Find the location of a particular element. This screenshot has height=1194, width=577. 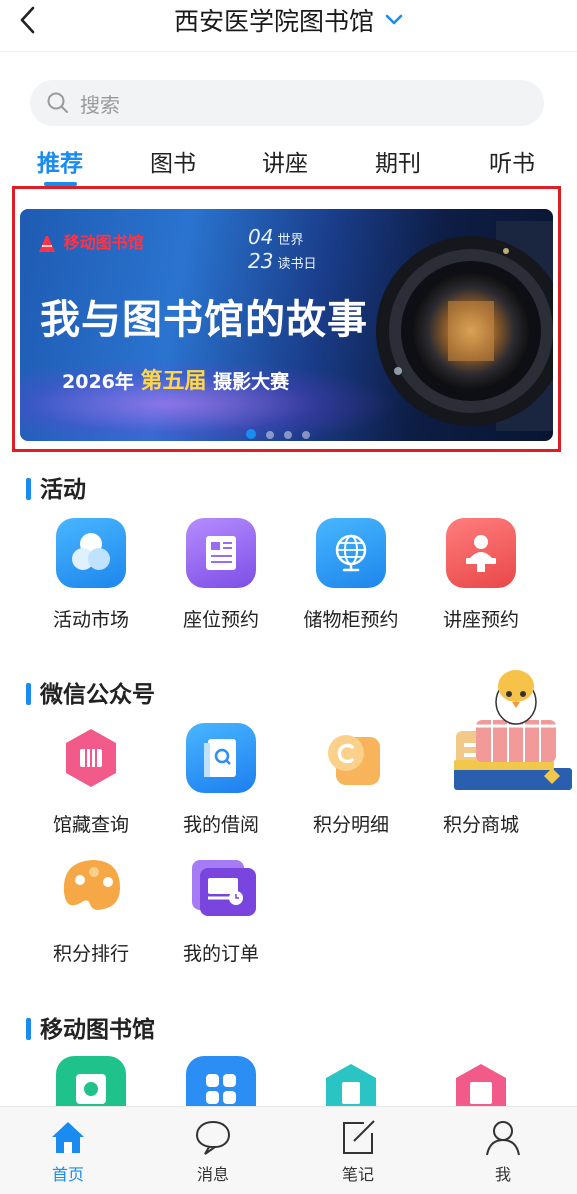

library-logo-icon is located at coordinates (47, 243).